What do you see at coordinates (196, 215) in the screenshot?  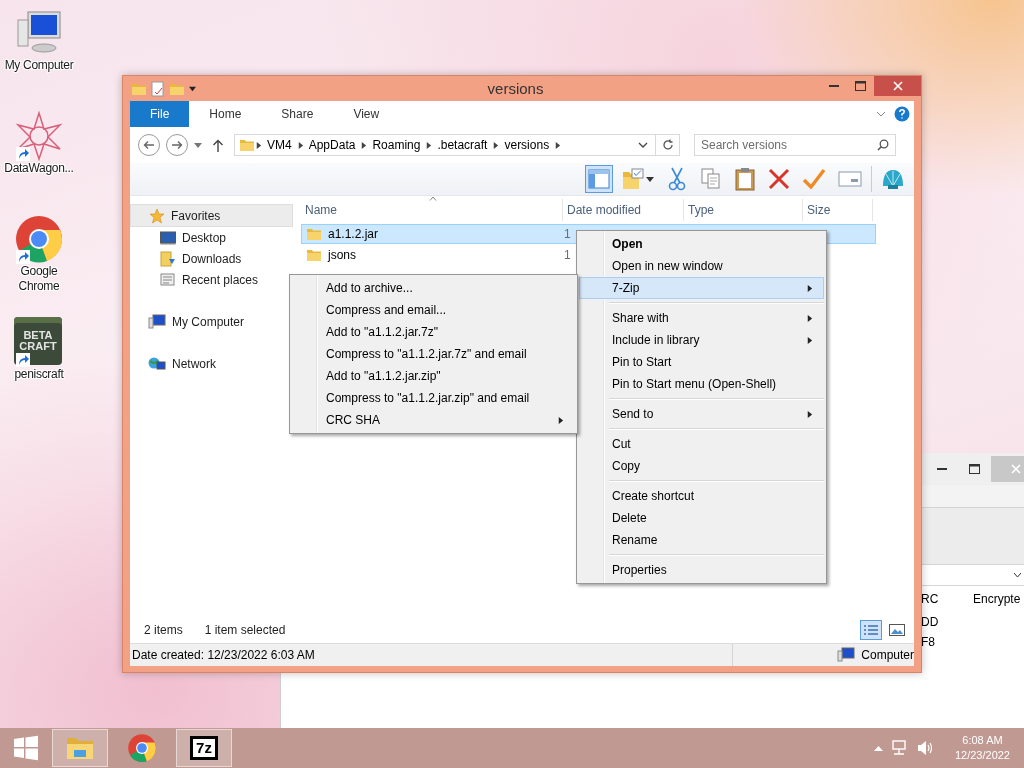 I see `nav-item-label: Favorites` at bounding box center [196, 215].